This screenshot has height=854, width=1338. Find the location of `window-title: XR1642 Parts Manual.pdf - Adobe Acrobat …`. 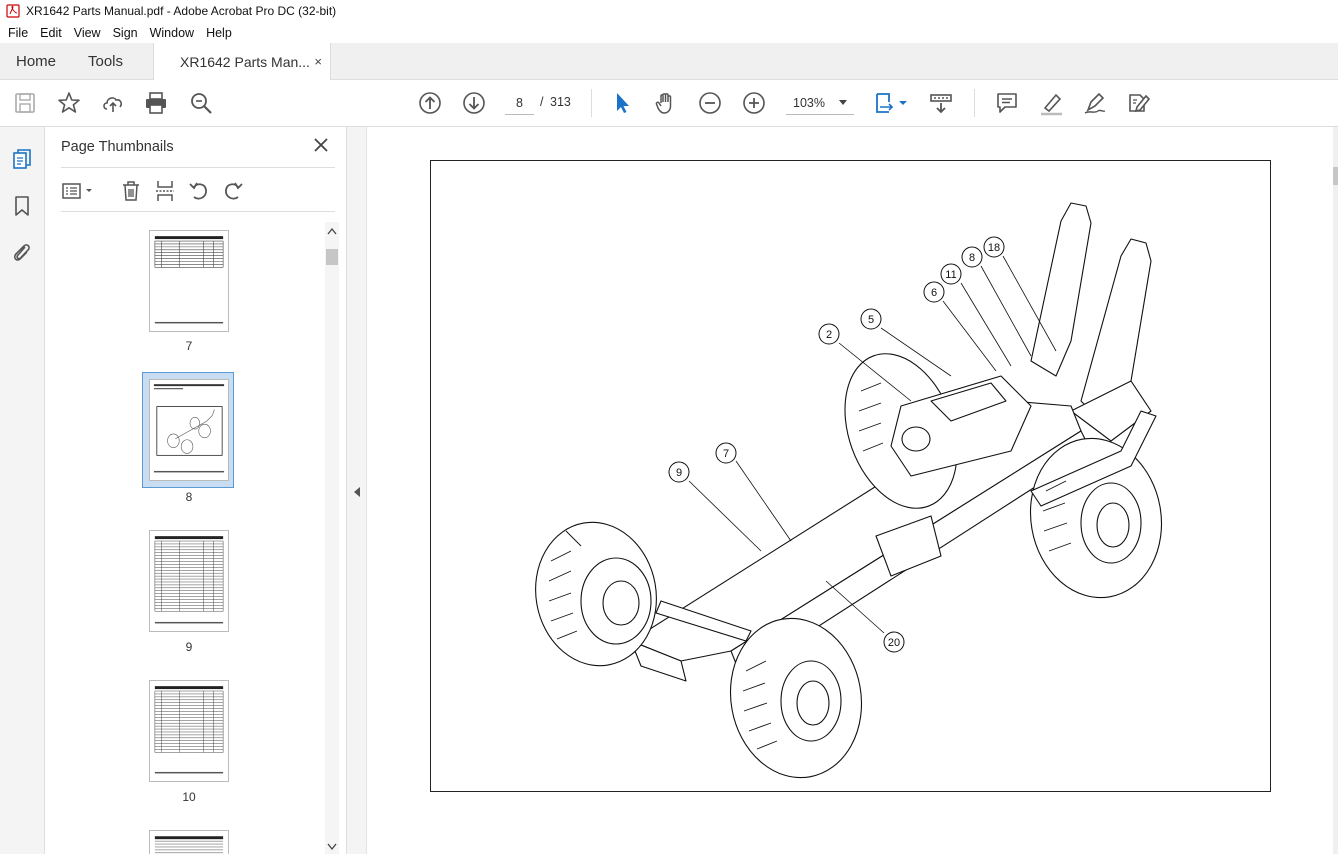

window-title: XR1642 Parts Manual.pdf - Adobe Acrobat … is located at coordinates (181, 11).